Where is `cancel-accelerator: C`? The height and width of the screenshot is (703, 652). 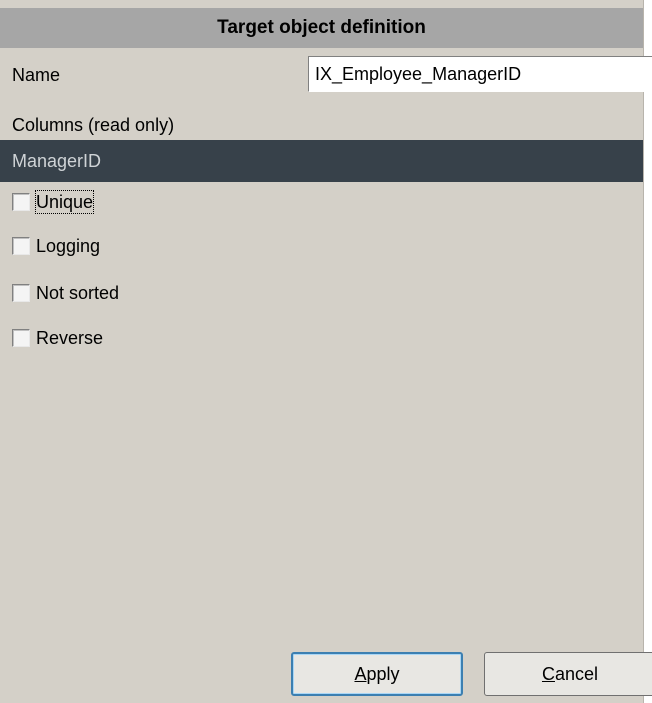 cancel-accelerator: C is located at coordinates (548, 674).